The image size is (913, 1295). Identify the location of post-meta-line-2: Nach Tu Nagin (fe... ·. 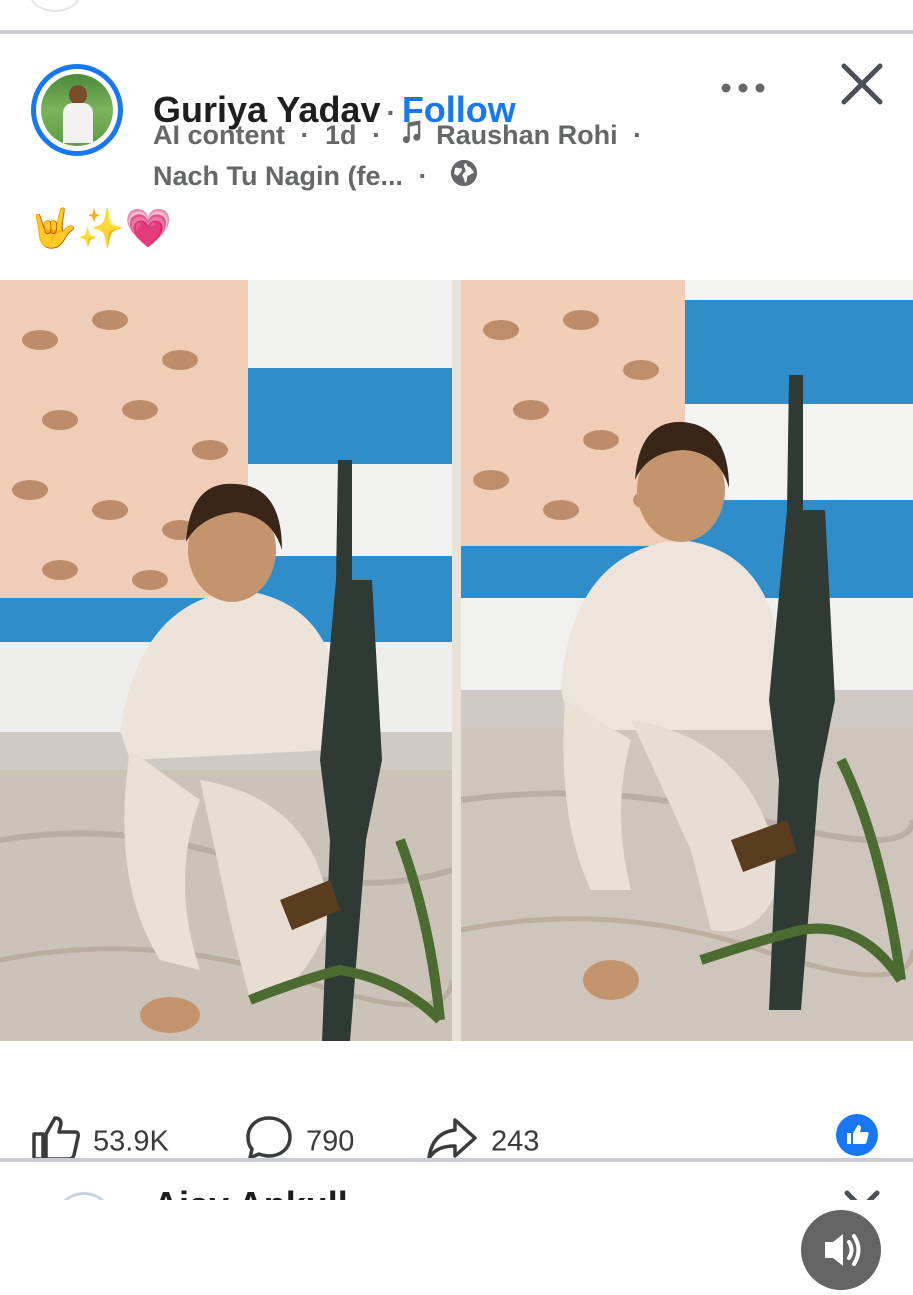
(316, 176).